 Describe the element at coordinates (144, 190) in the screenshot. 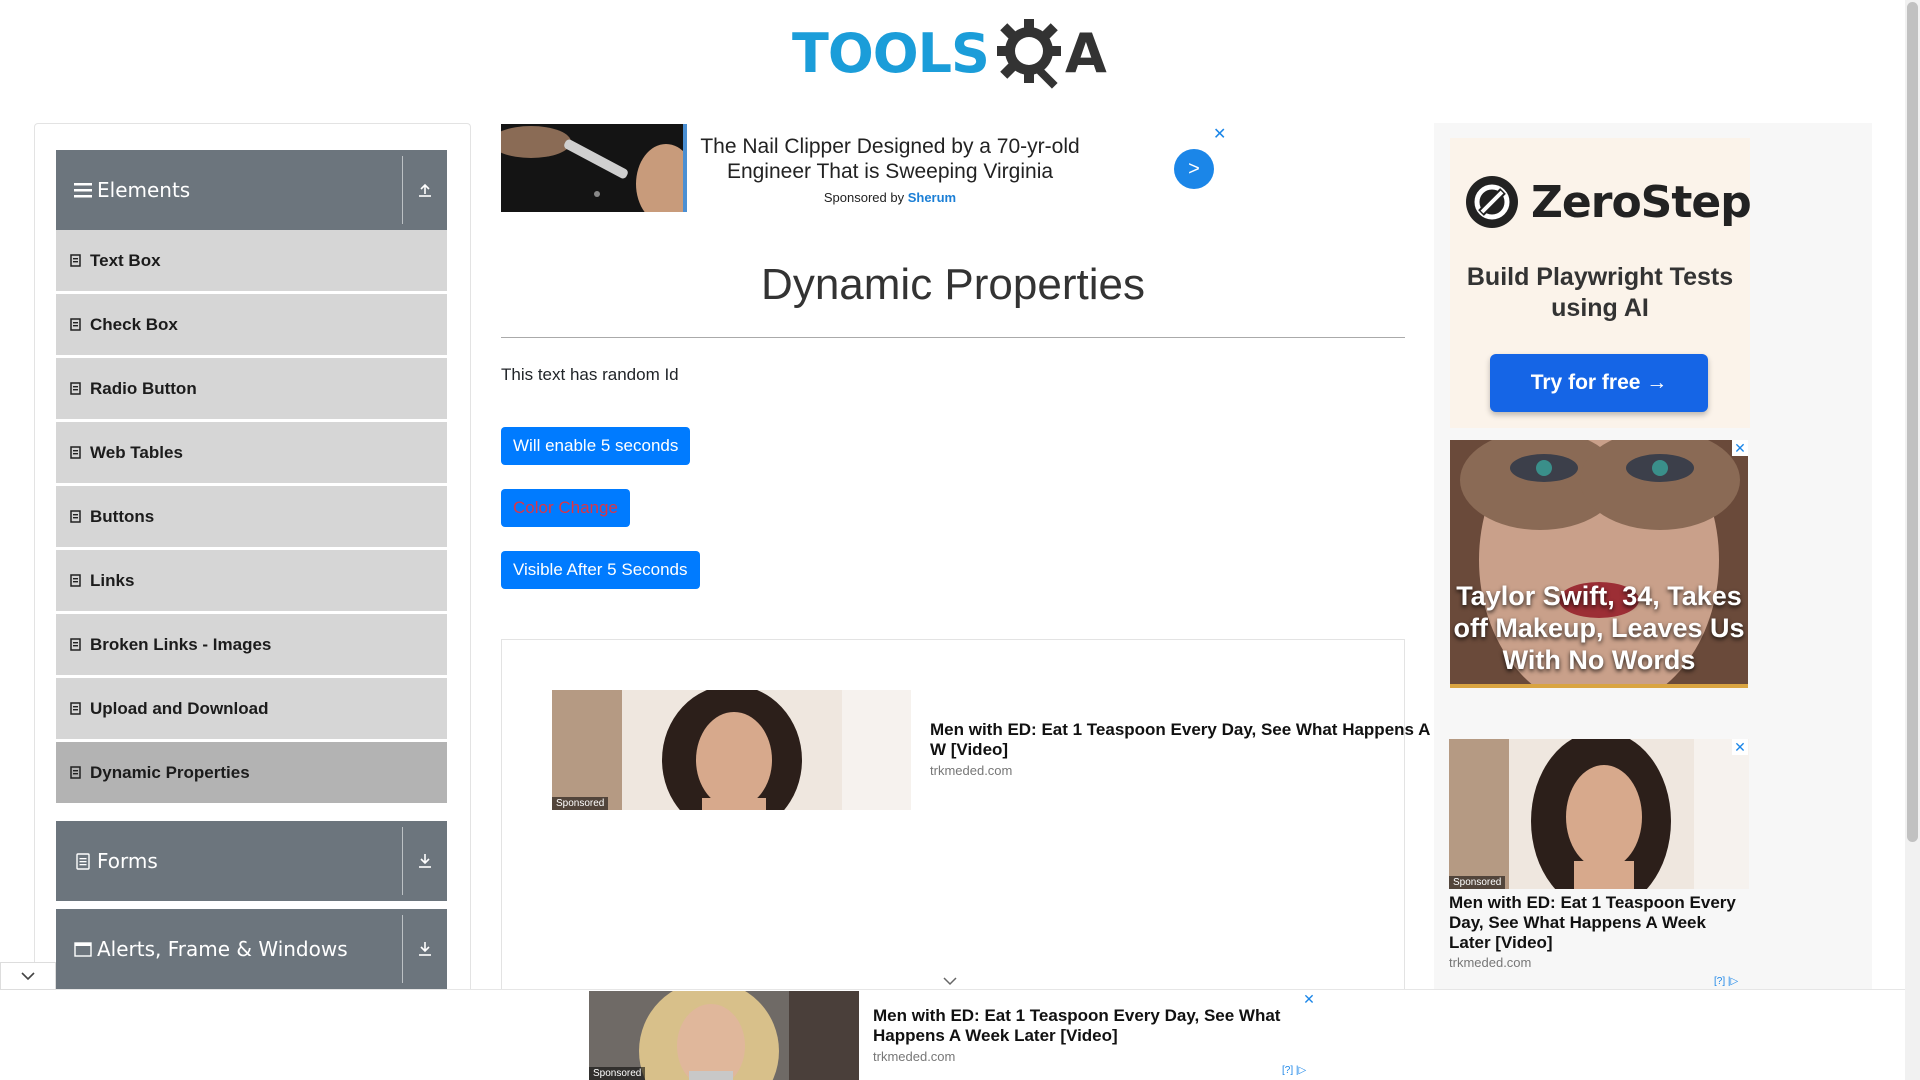

I see `group-label: Elements` at that location.